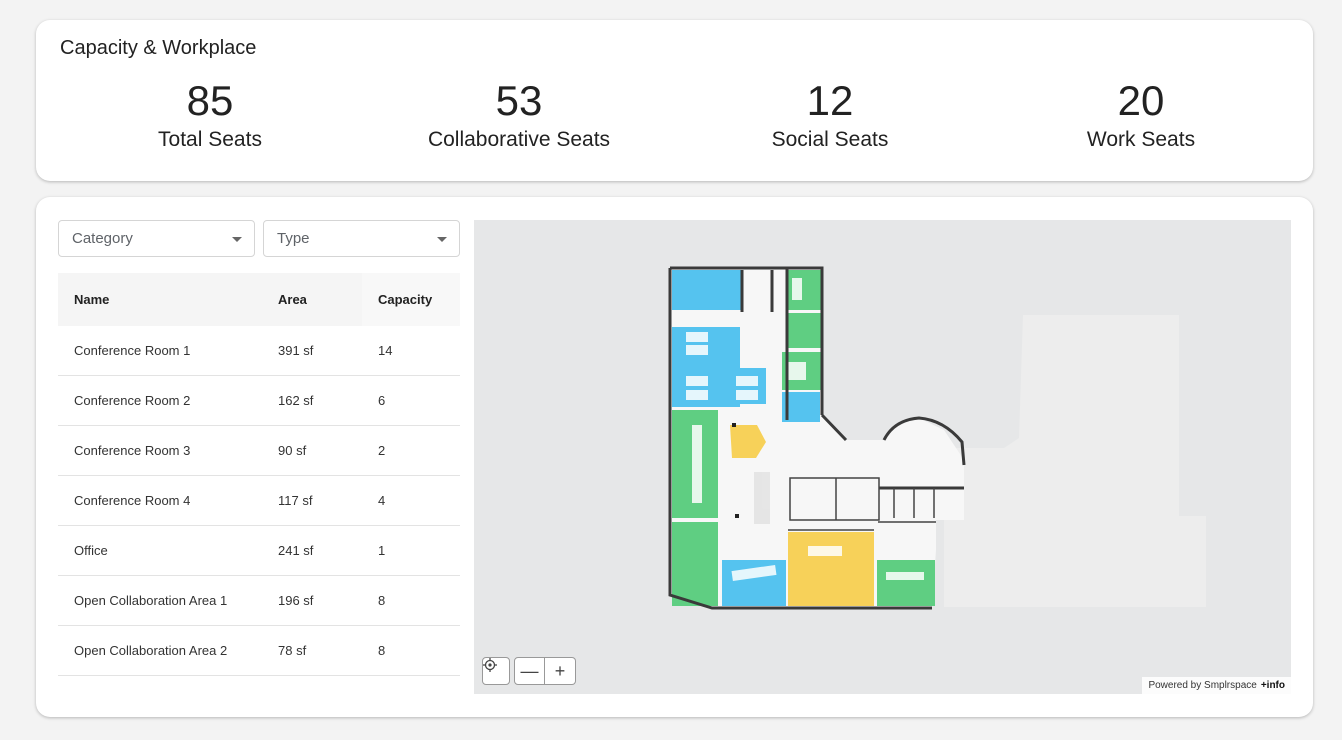 This screenshot has height=740, width=1342. I want to click on recenter-button, so click(496, 671).